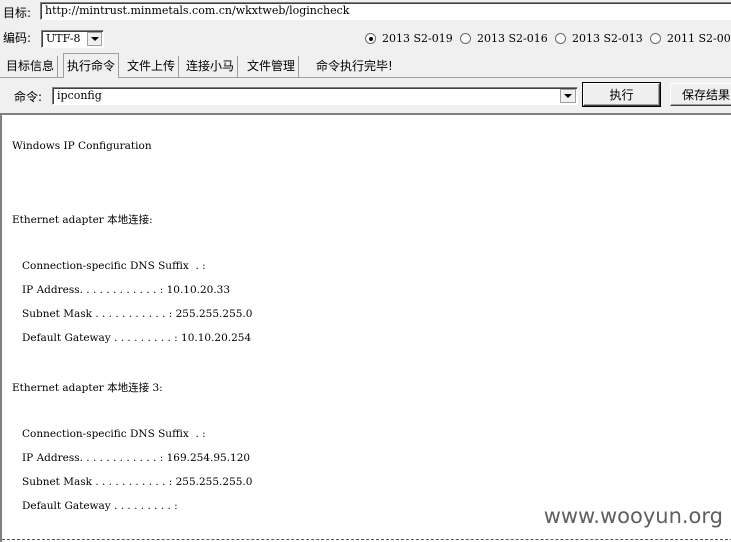 The image size is (731, 542). What do you see at coordinates (17, 38) in the screenshot?
I see `encoding-label: 编码:` at bounding box center [17, 38].